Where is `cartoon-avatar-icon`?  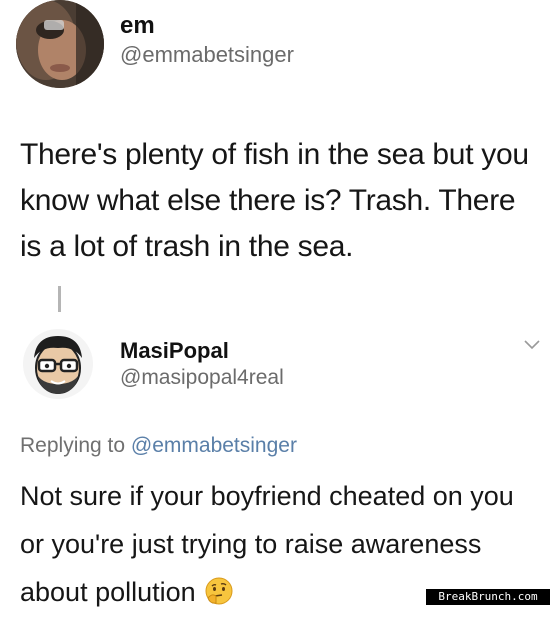 cartoon-avatar-icon is located at coordinates (58, 364).